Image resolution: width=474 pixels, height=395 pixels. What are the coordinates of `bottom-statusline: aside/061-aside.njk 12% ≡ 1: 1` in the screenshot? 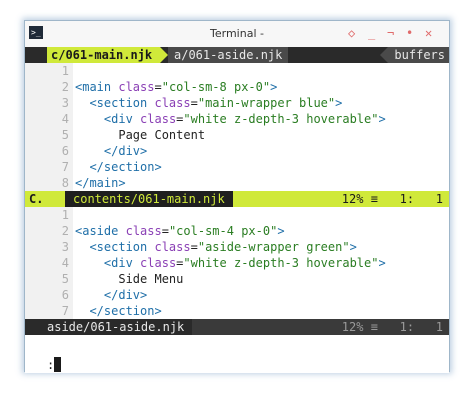 It's located at (237, 327).